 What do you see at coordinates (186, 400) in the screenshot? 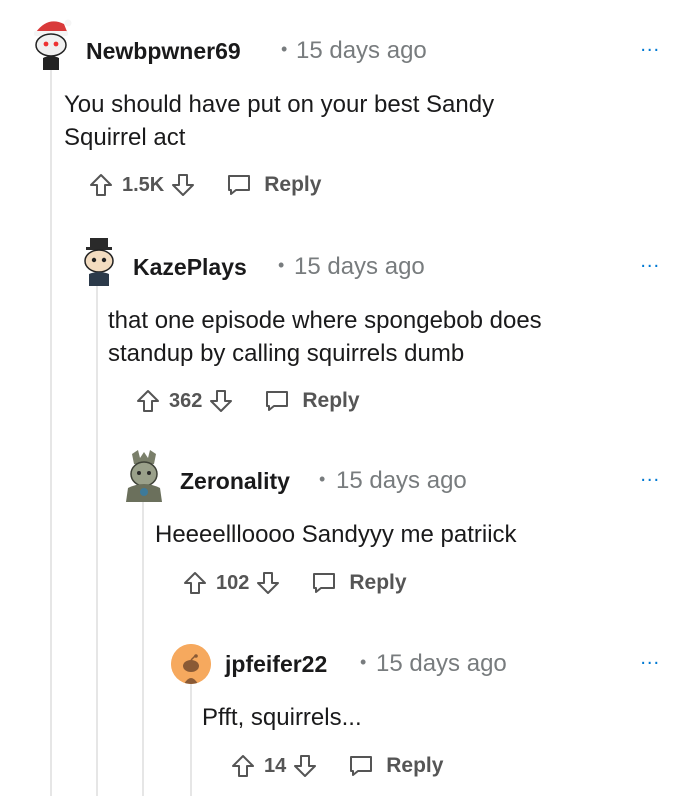
I see `vote-score: 362` at bounding box center [186, 400].